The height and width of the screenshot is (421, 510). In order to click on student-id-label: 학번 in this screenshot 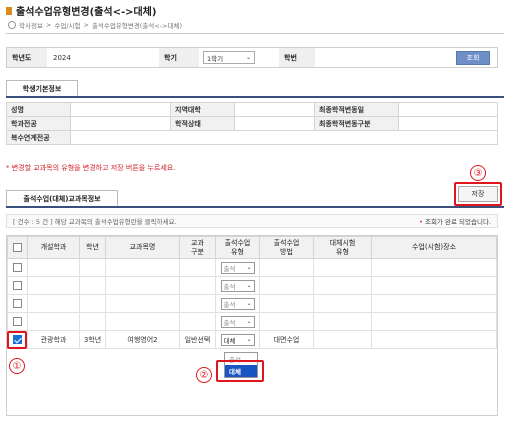, I will do `click(297, 57)`.